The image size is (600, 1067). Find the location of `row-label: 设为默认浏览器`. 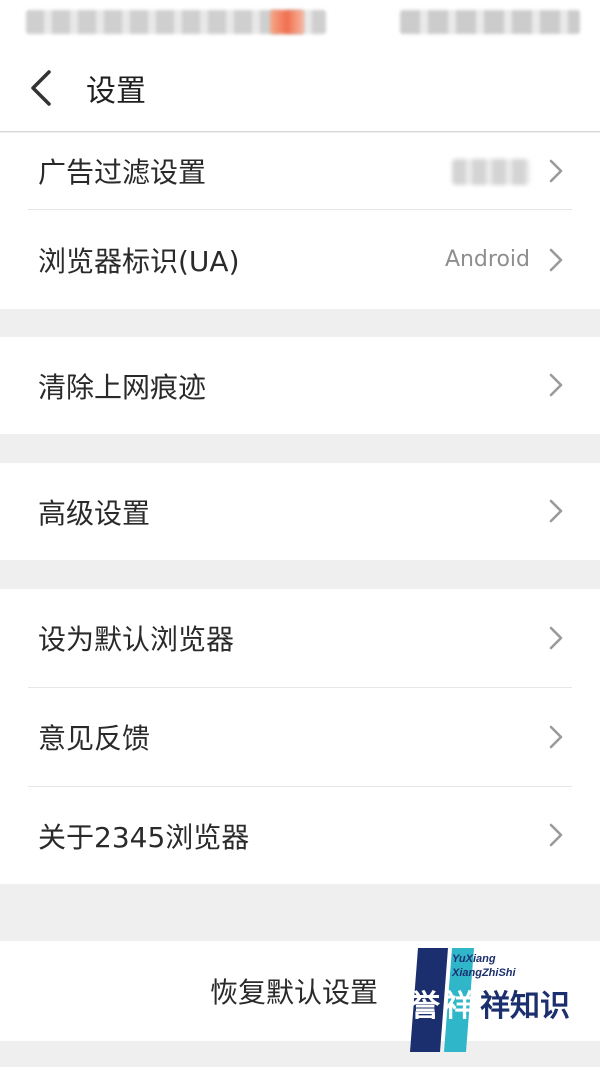

row-label: 设为默认浏览器 is located at coordinates (136, 639).